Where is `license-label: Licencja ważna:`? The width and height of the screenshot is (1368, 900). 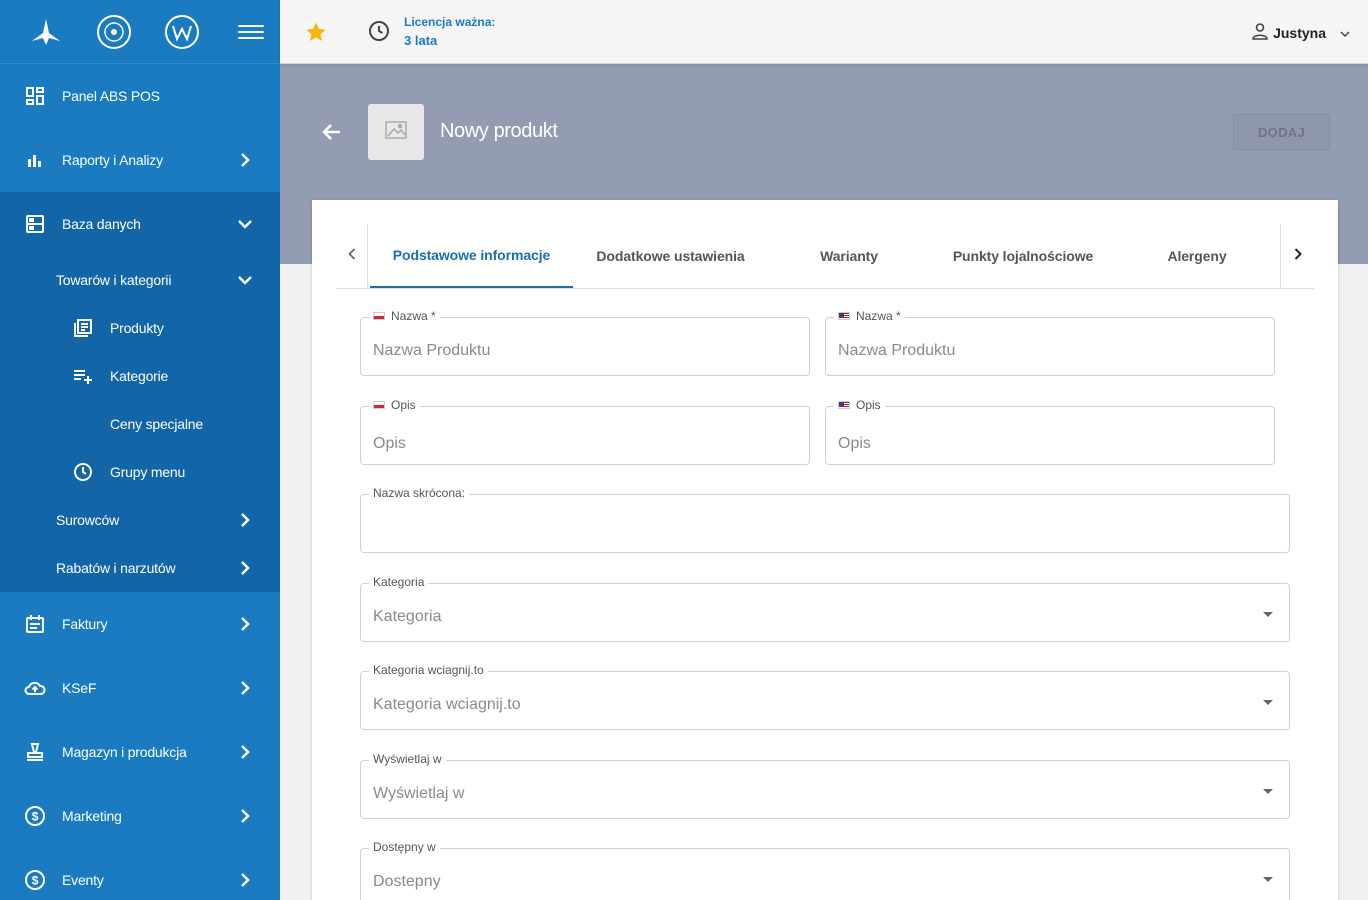 license-label: Licencja ważna: is located at coordinates (450, 22).